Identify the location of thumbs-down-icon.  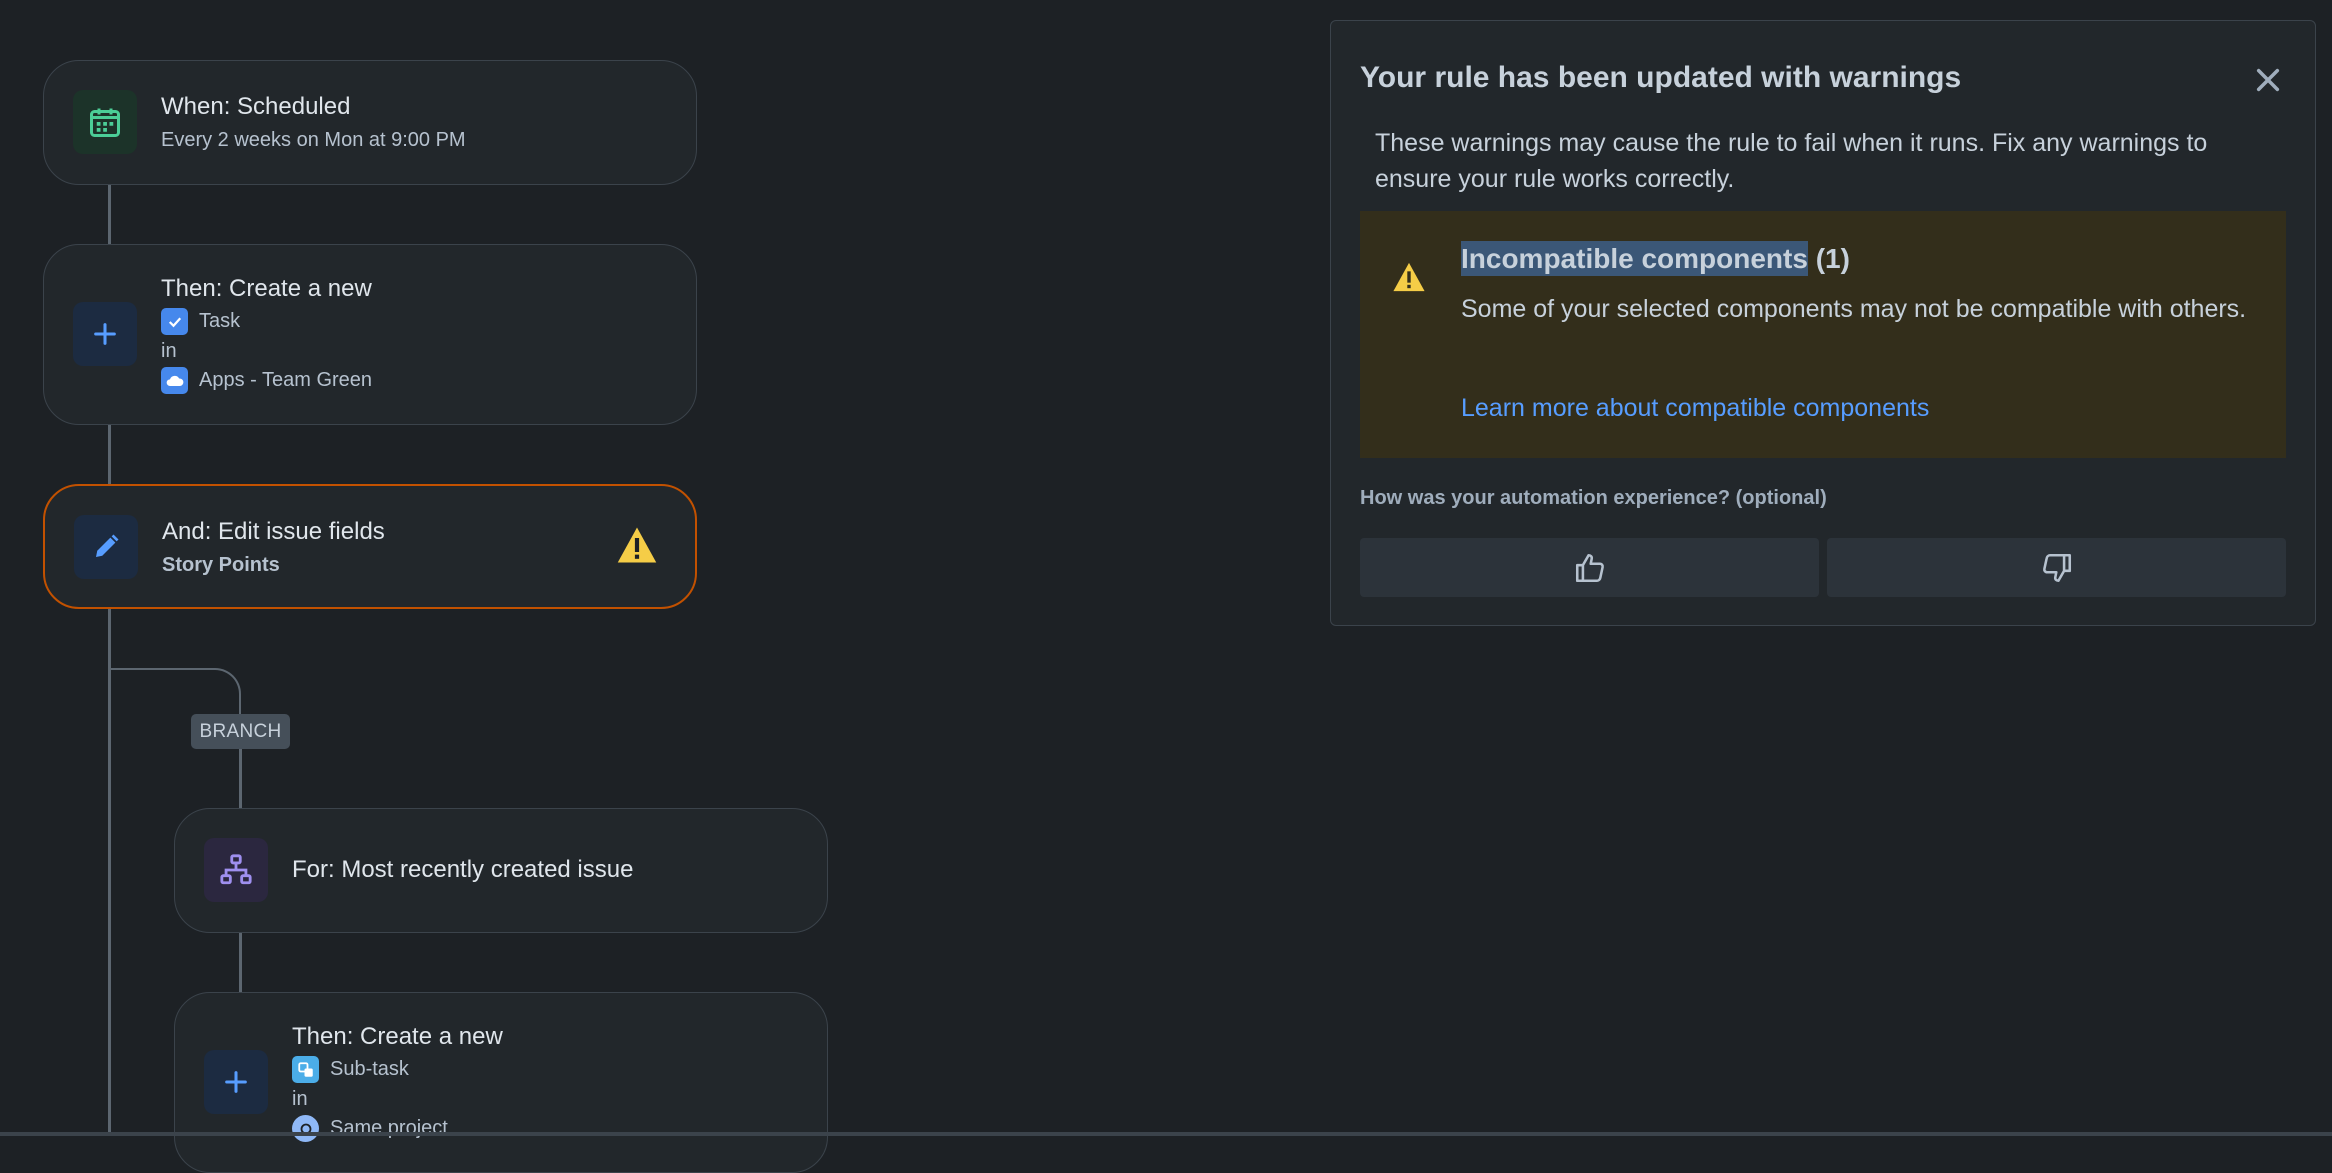
(2056, 567).